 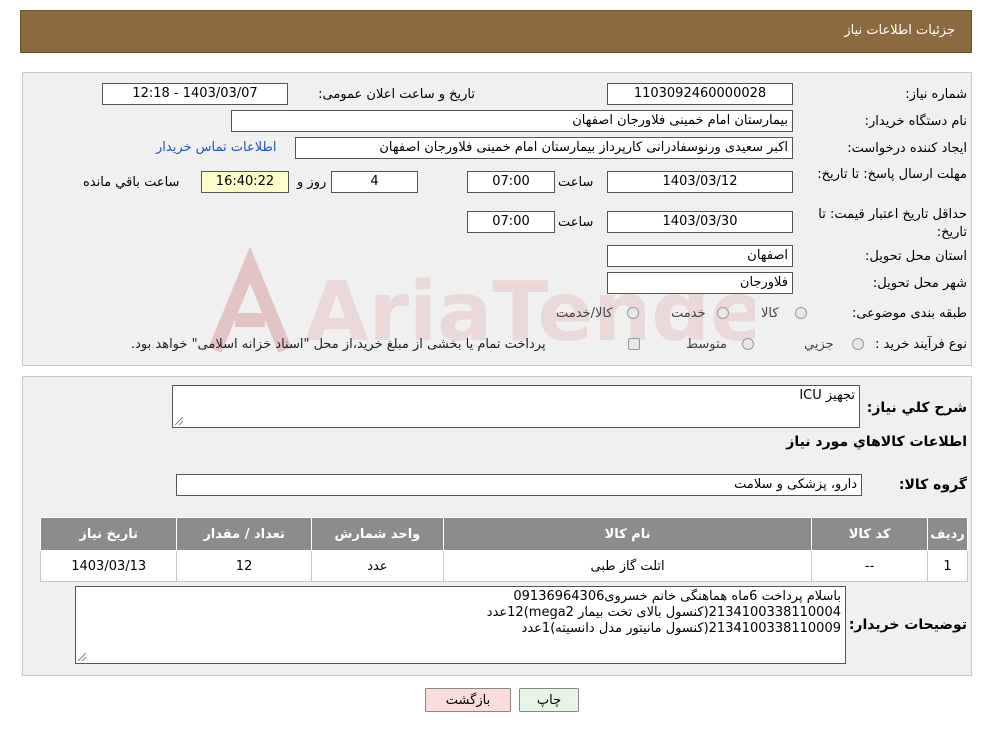 What do you see at coordinates (892, 223) in the screenshot?
I see `validity-label: حداقل تاریخ اعتبار قیمت: تا تاریخ:` at bounding box center [892, 223].